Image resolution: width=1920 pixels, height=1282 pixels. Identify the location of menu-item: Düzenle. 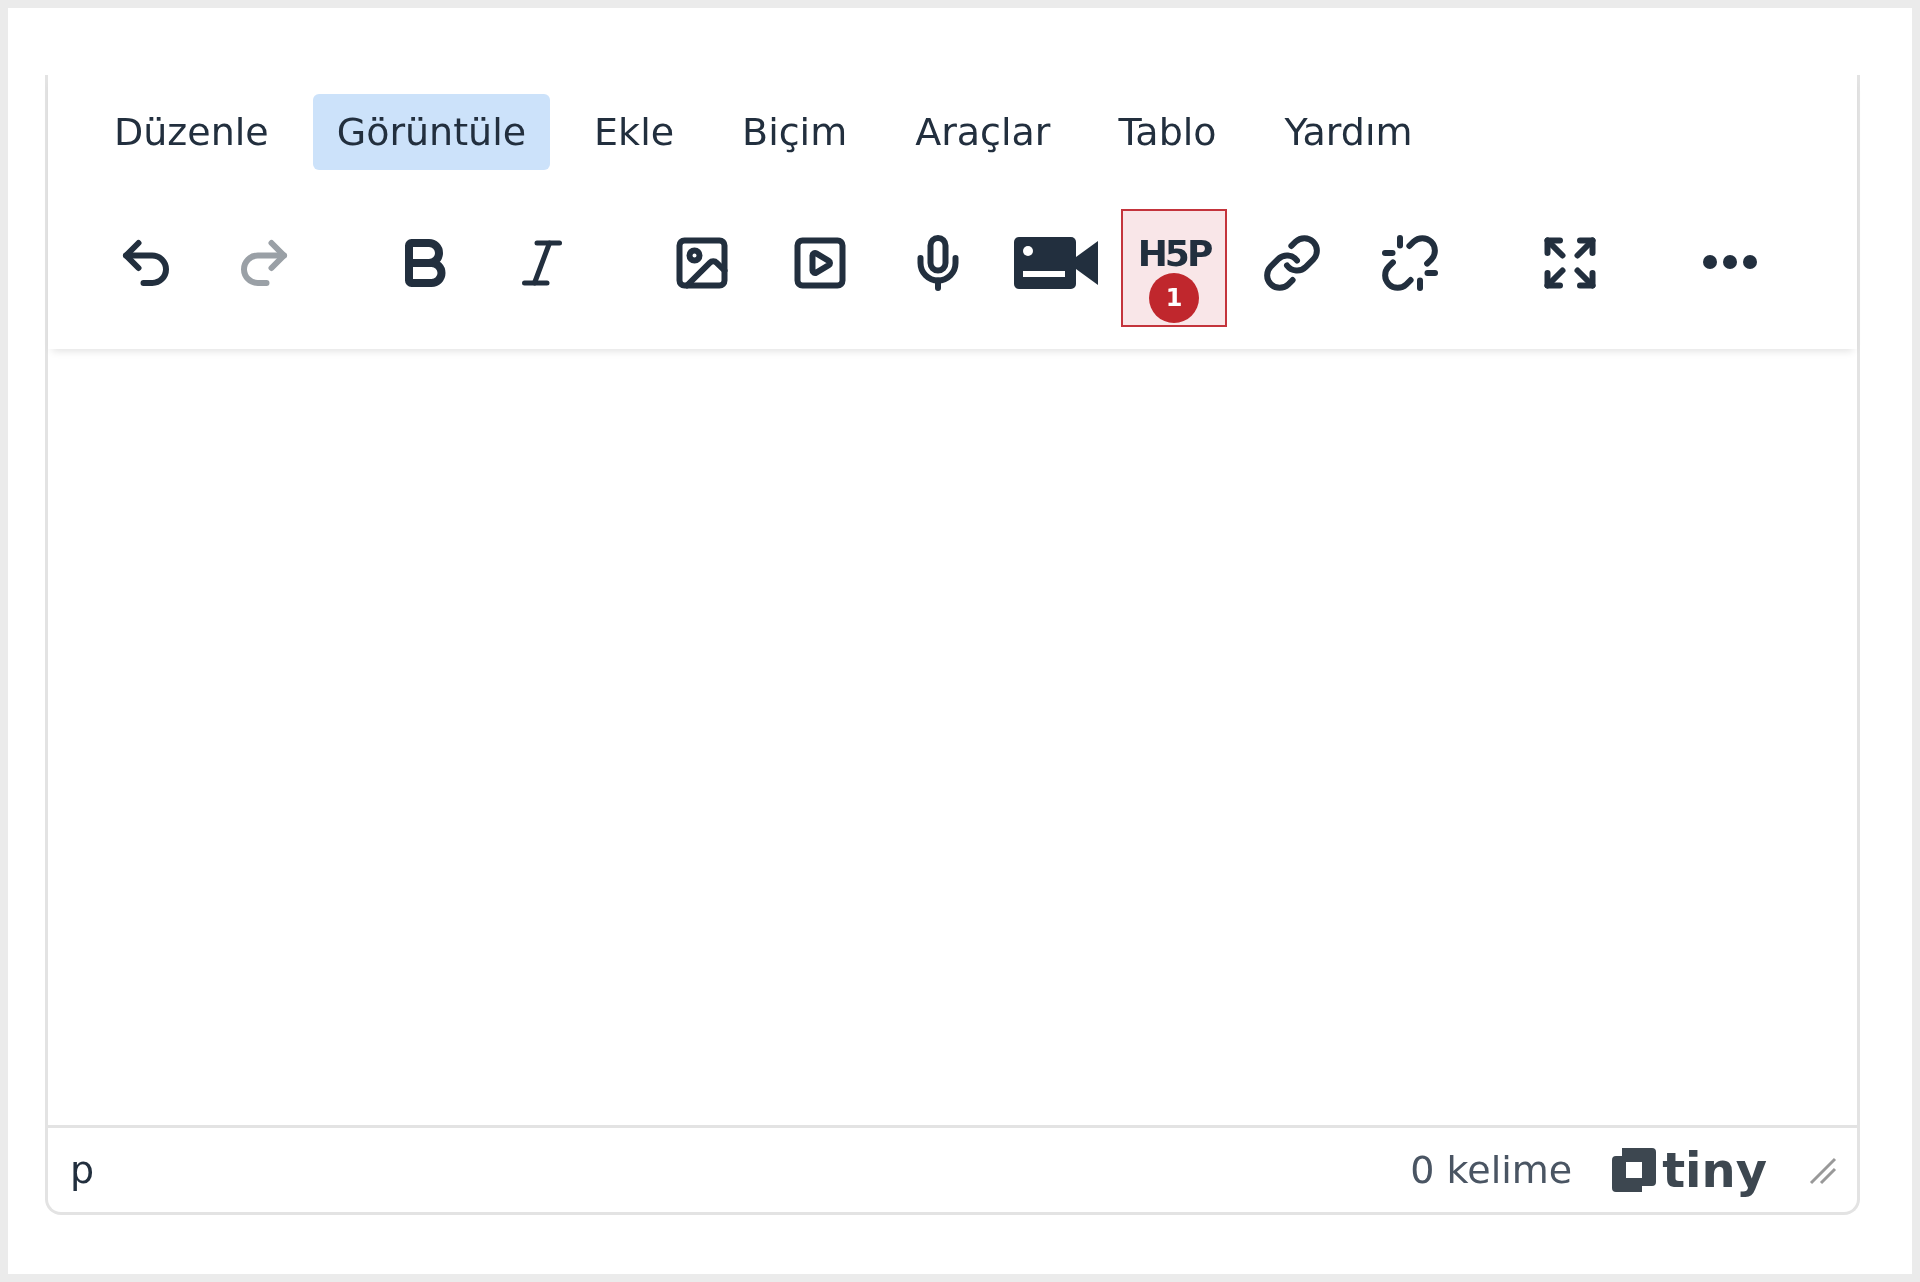
(191, 132).